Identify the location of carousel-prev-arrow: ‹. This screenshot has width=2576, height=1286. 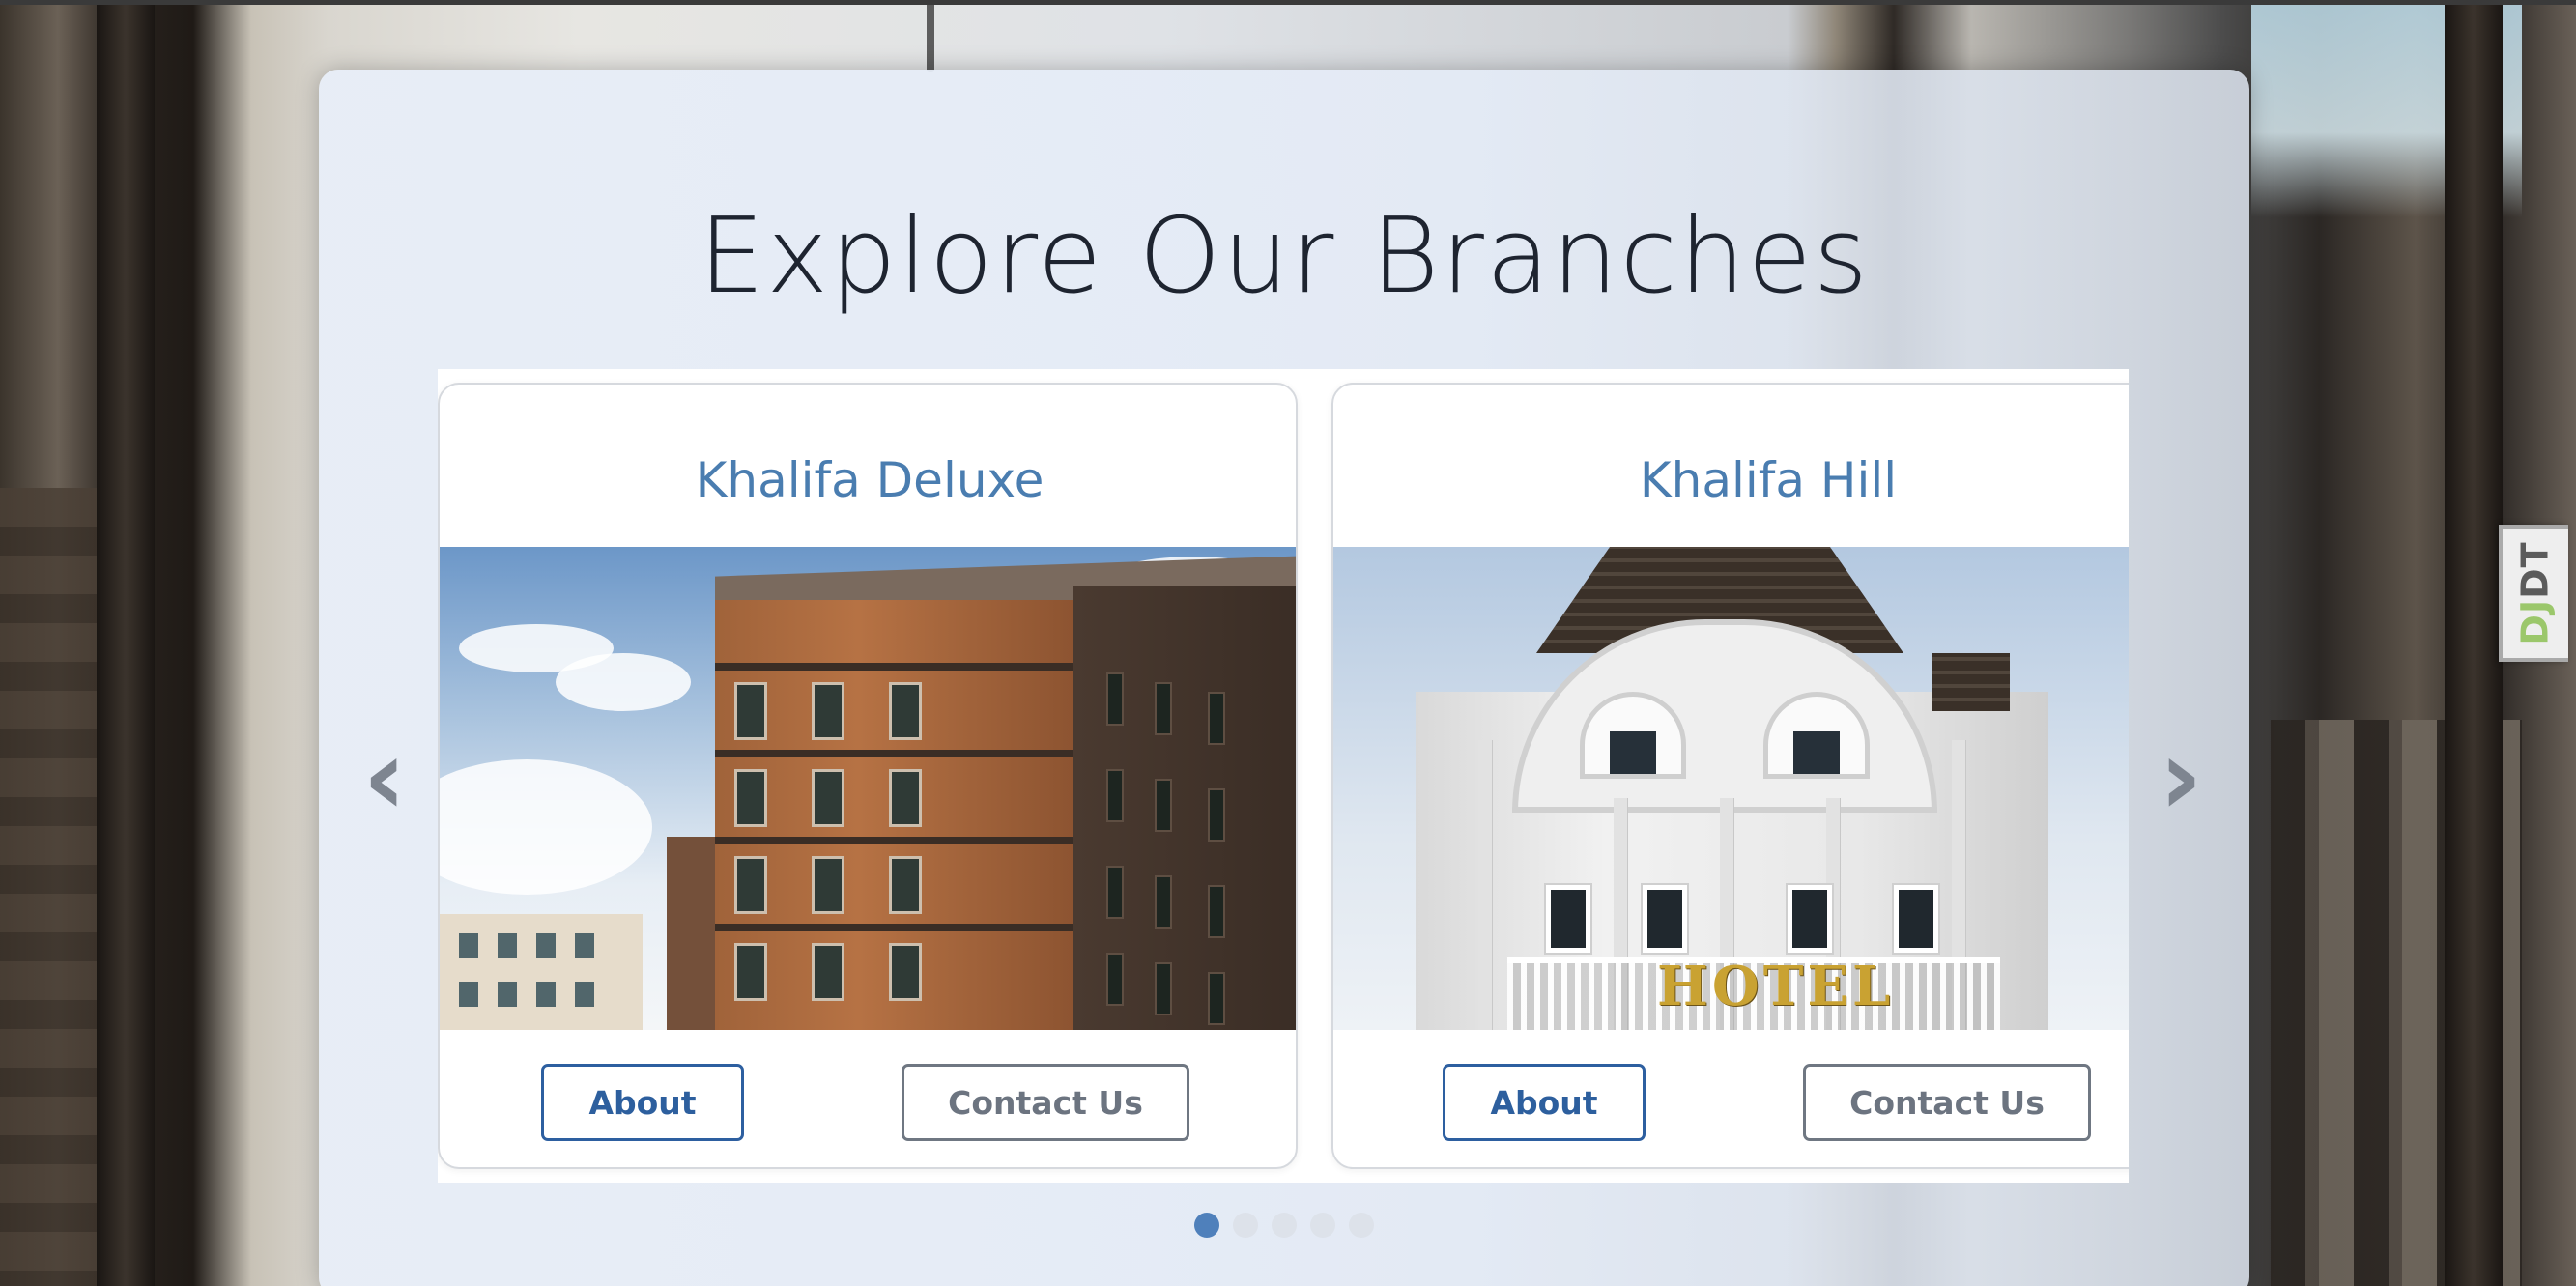
(385, 777).